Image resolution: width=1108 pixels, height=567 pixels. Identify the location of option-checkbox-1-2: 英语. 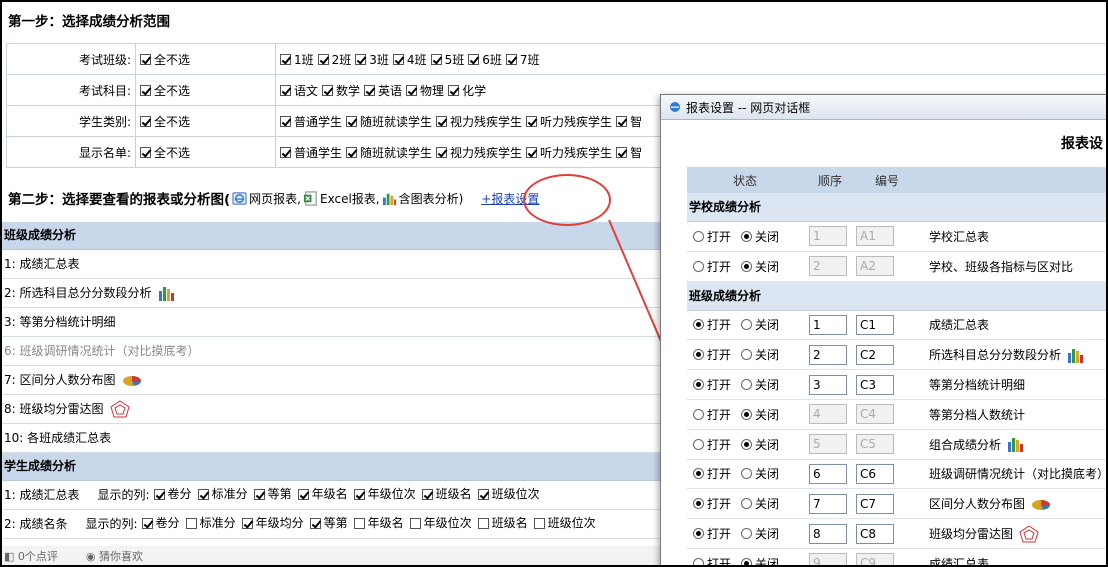
(383, 90).